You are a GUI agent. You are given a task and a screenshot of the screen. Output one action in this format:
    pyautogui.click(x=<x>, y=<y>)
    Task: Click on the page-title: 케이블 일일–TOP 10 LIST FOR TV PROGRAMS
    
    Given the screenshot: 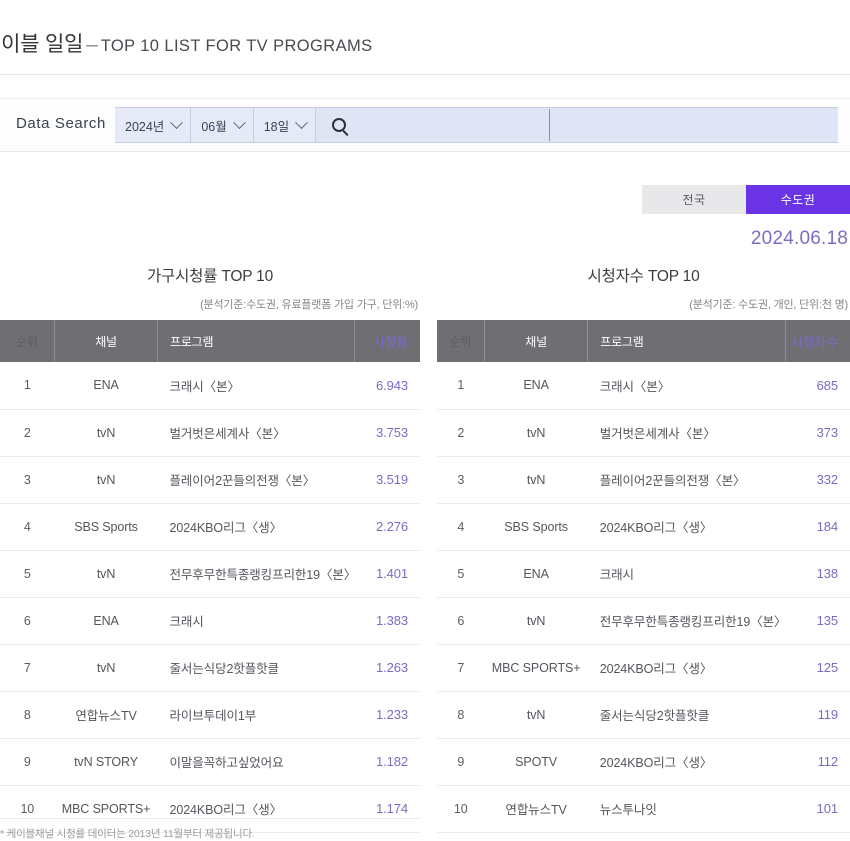 What is the action you would take?
    pyautogui.click(x=186, y=43)
    